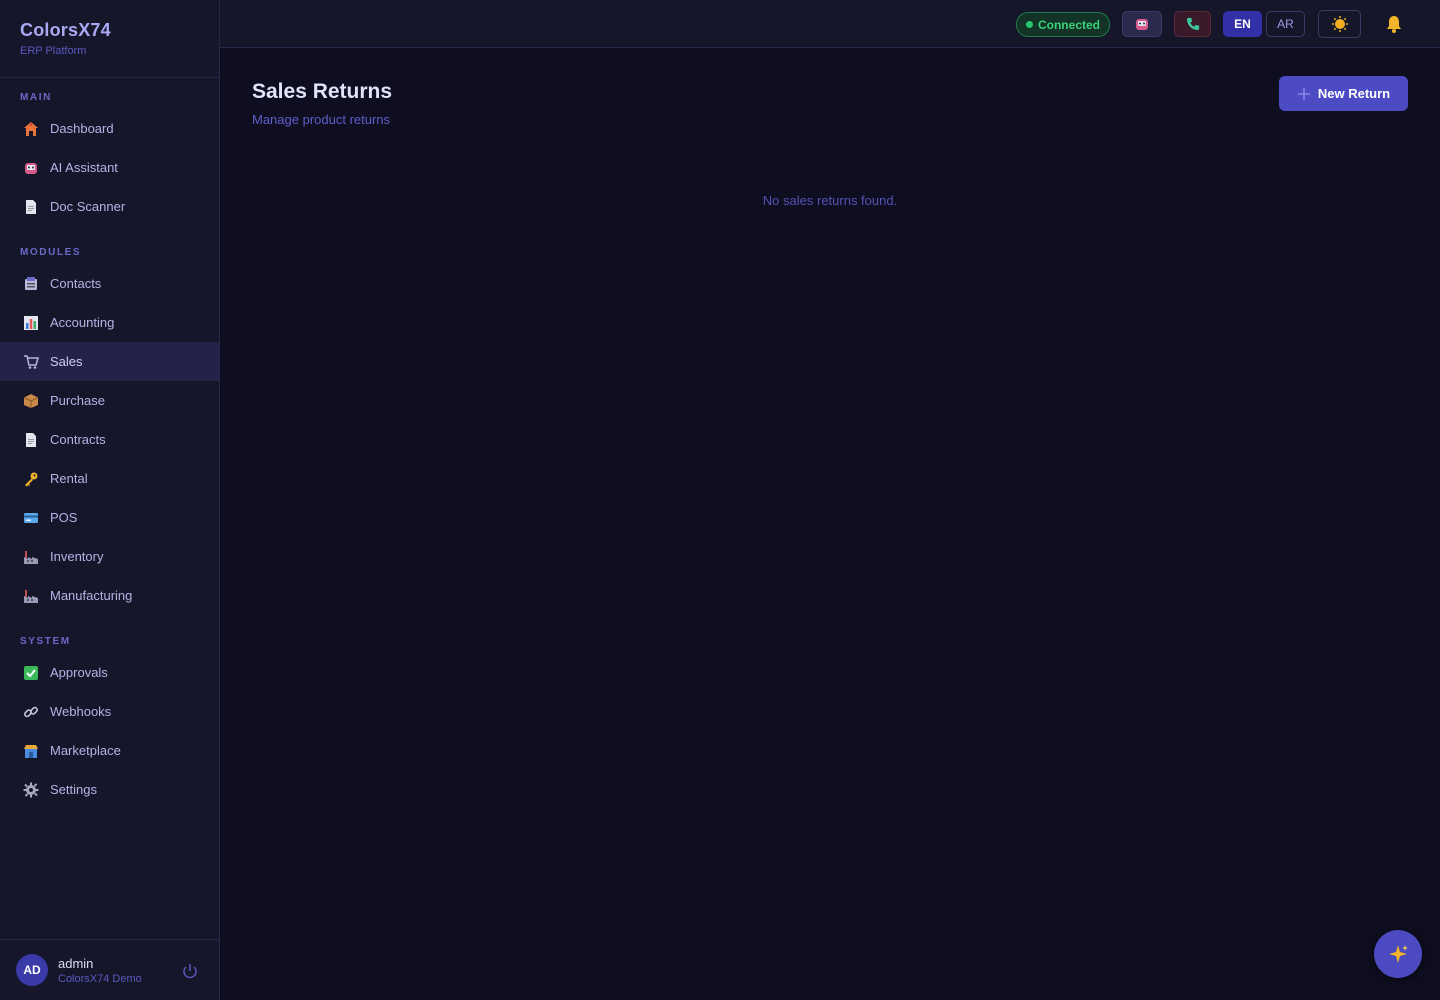 This screenshot has height=1000, width=1440. I want to click on section-label-modules: MODULES, so click(51, 252).